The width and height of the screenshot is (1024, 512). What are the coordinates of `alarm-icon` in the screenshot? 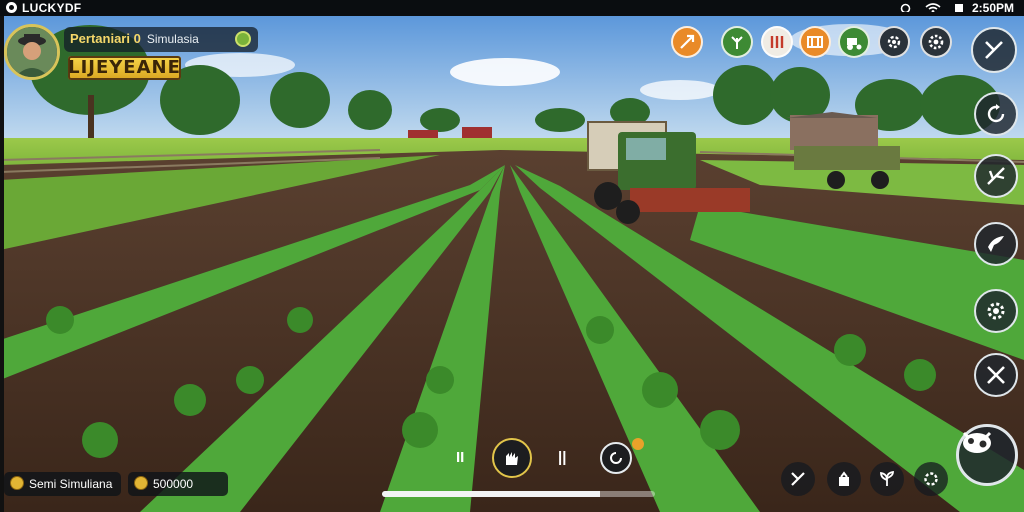 It's located at (905, 7).